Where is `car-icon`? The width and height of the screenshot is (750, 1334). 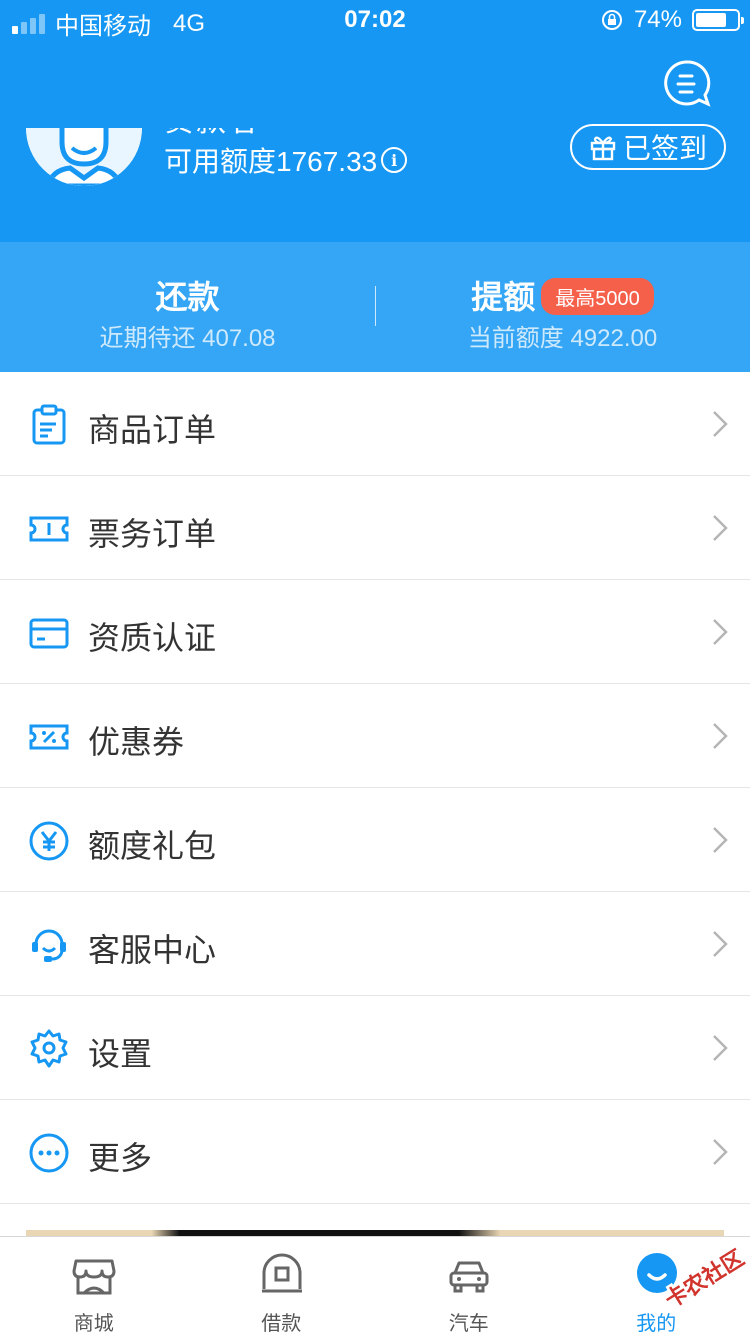
car-icon is located at coordinates (469, 1277).